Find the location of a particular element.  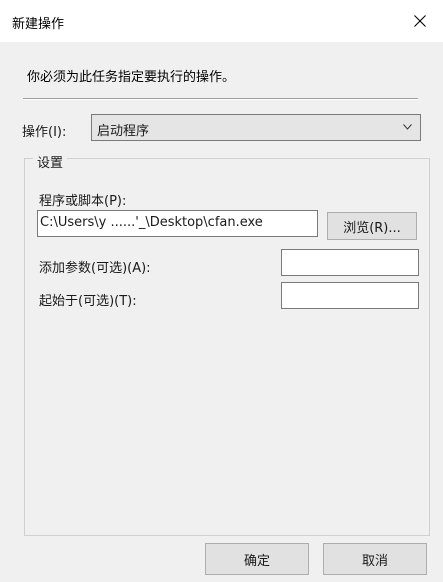

start-in-label: 起始于(可选)(T): is located at coordinates (88, 301).